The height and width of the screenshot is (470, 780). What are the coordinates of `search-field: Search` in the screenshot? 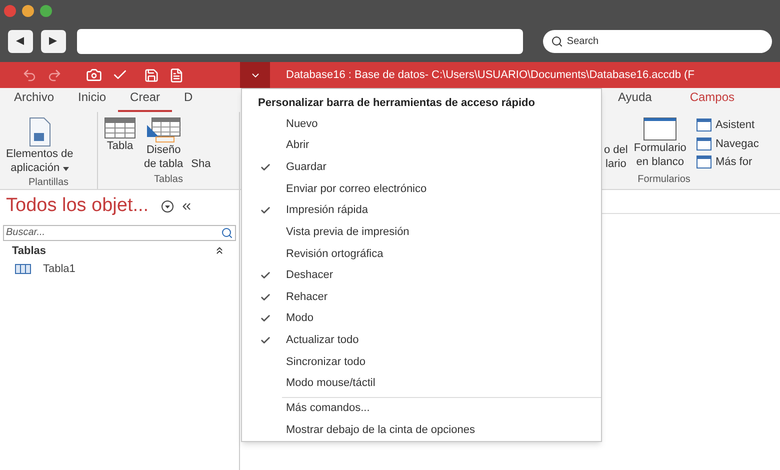 It's located at (665, 41).